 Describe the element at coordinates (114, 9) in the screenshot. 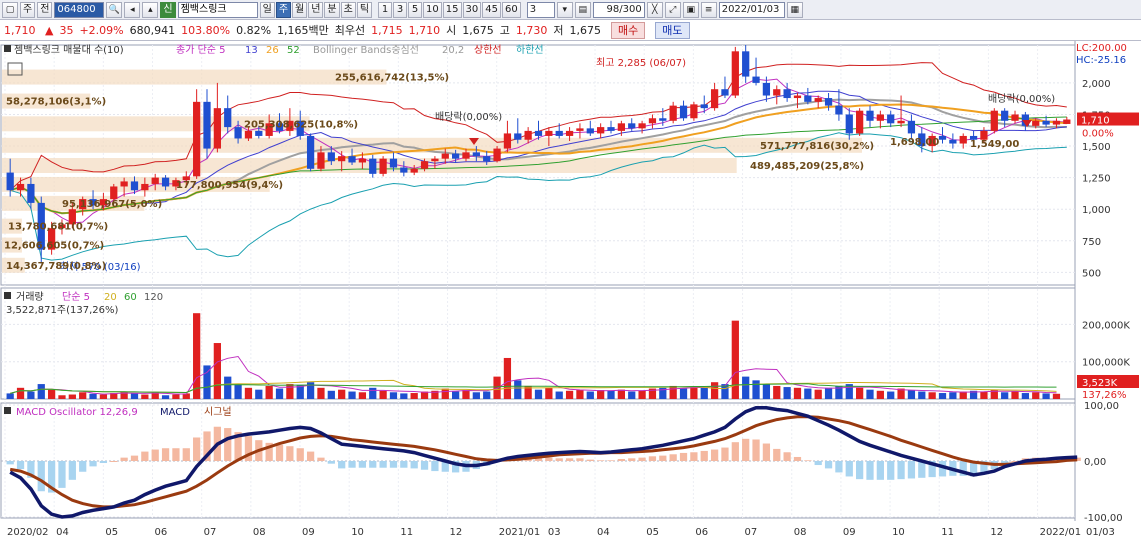

I see `search-icon: 🔍` at that location.